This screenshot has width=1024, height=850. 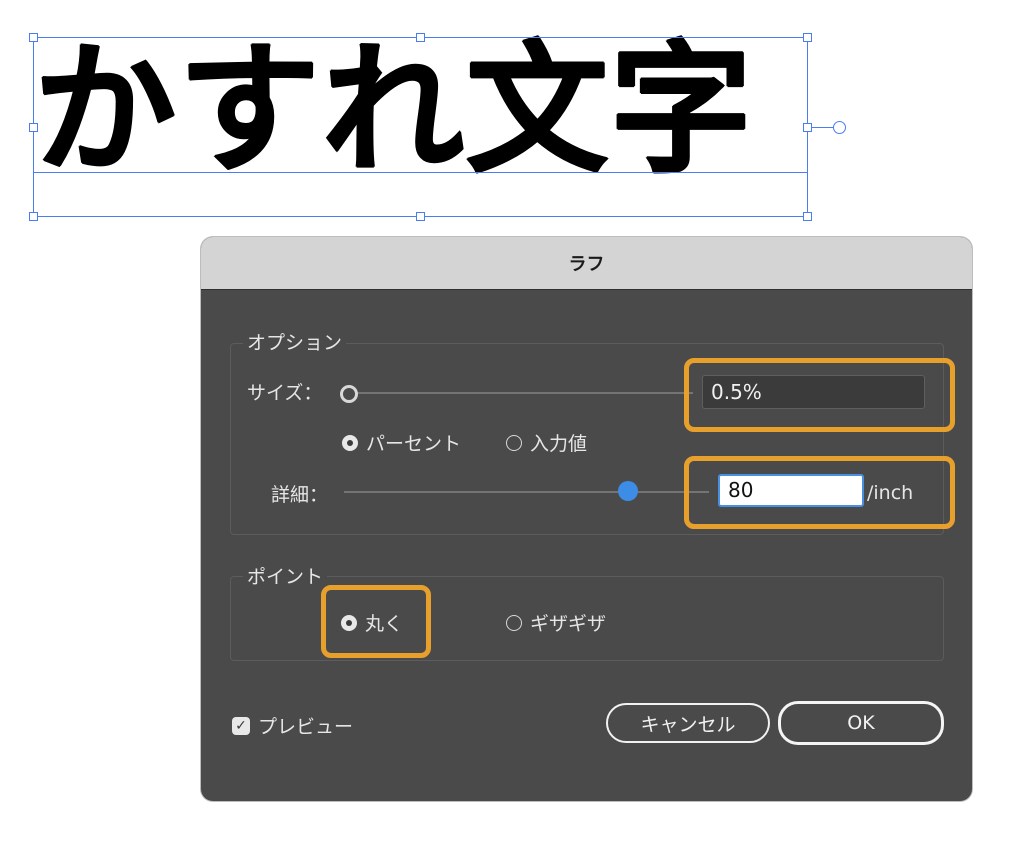 I want to click on handle-bottom-middle, so click(x=420, y=216).